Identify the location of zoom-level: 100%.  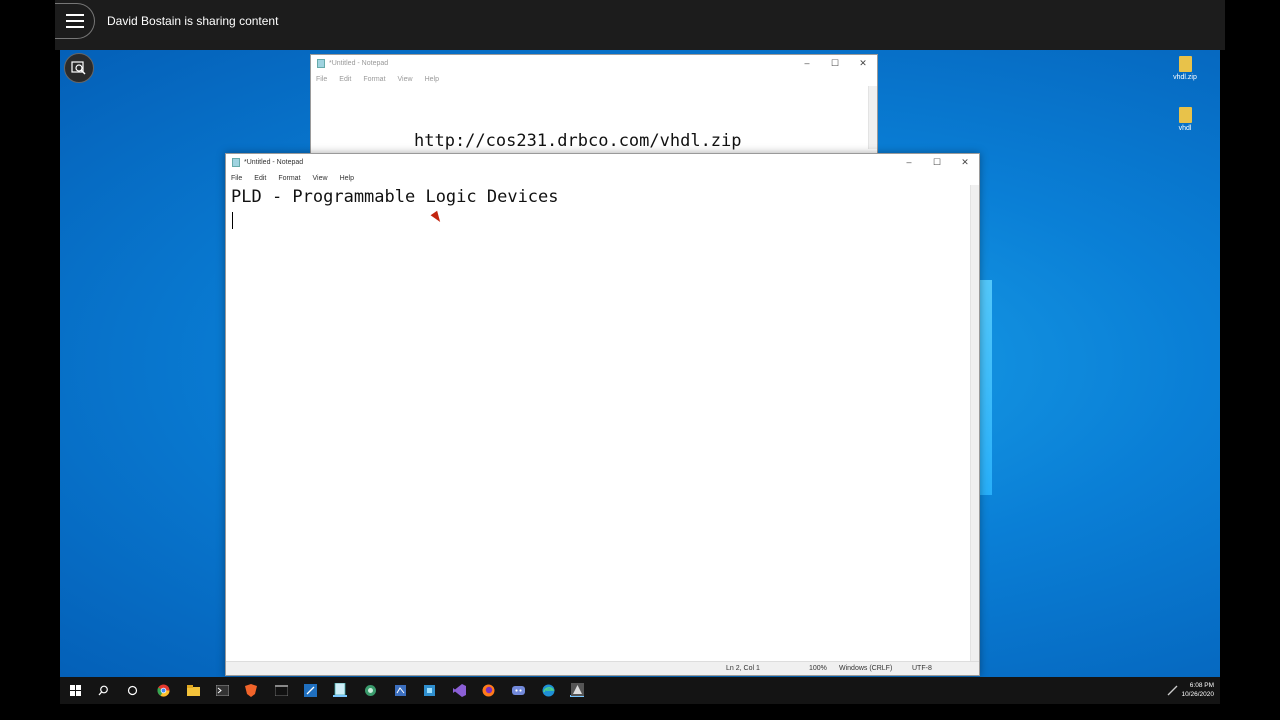
(818, 668).